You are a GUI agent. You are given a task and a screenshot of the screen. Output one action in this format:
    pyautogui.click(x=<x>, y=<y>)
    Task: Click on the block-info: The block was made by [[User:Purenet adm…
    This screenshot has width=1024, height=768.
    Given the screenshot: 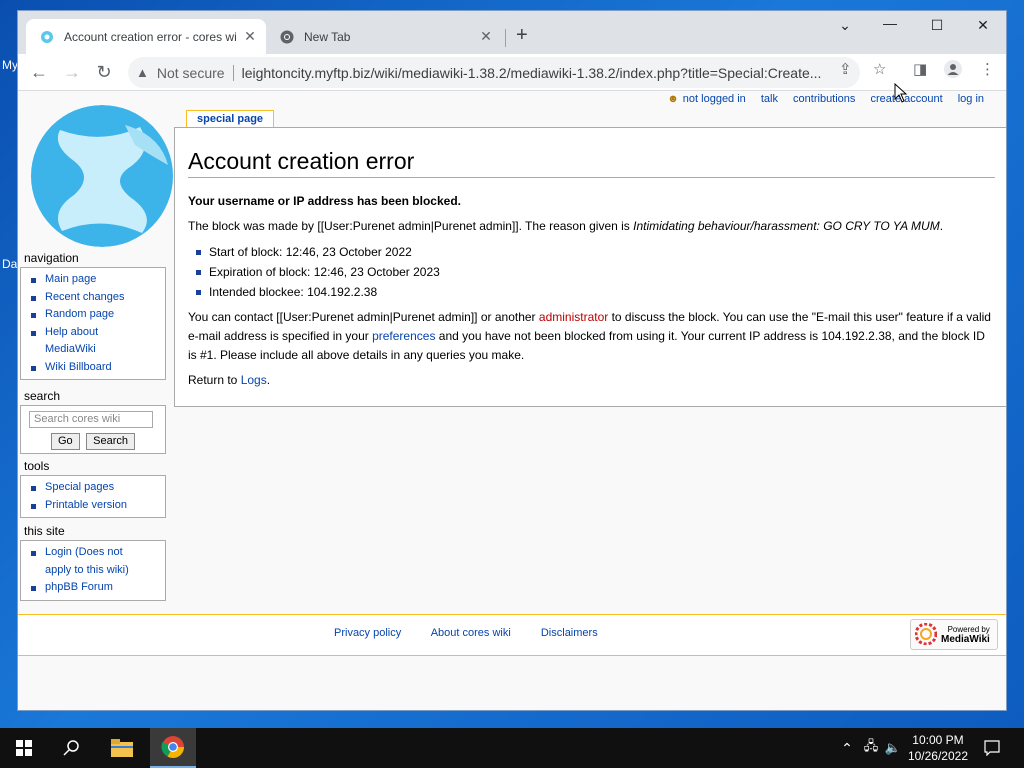 What is the action you would take?
    pyautogui.click(x=566, y=226)
    